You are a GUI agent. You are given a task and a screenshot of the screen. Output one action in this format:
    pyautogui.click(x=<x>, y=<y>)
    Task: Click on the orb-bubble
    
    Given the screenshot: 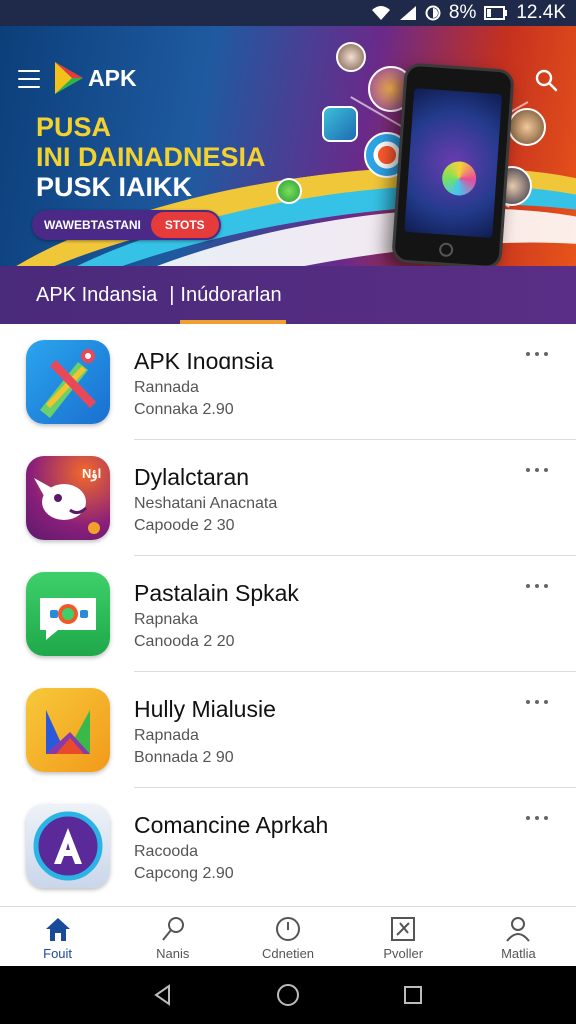 What is the action you would take?
    pyautogui.click(x=289, y=191)
    